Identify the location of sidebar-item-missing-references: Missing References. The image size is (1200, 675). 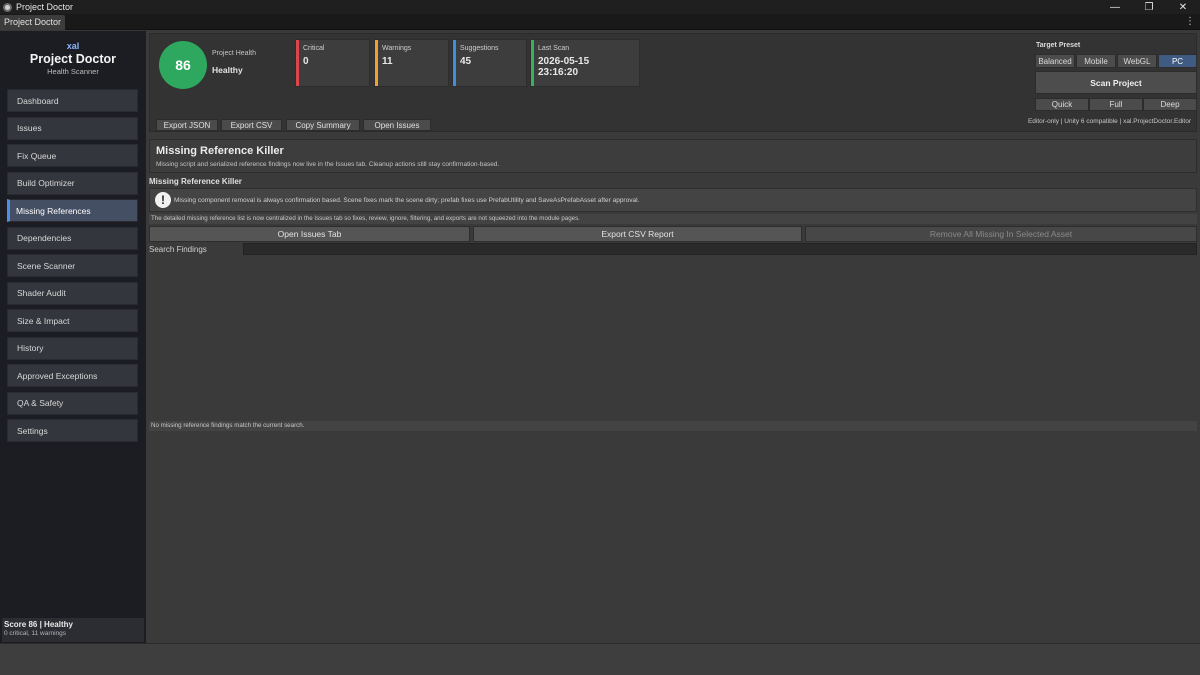
(72, 210).